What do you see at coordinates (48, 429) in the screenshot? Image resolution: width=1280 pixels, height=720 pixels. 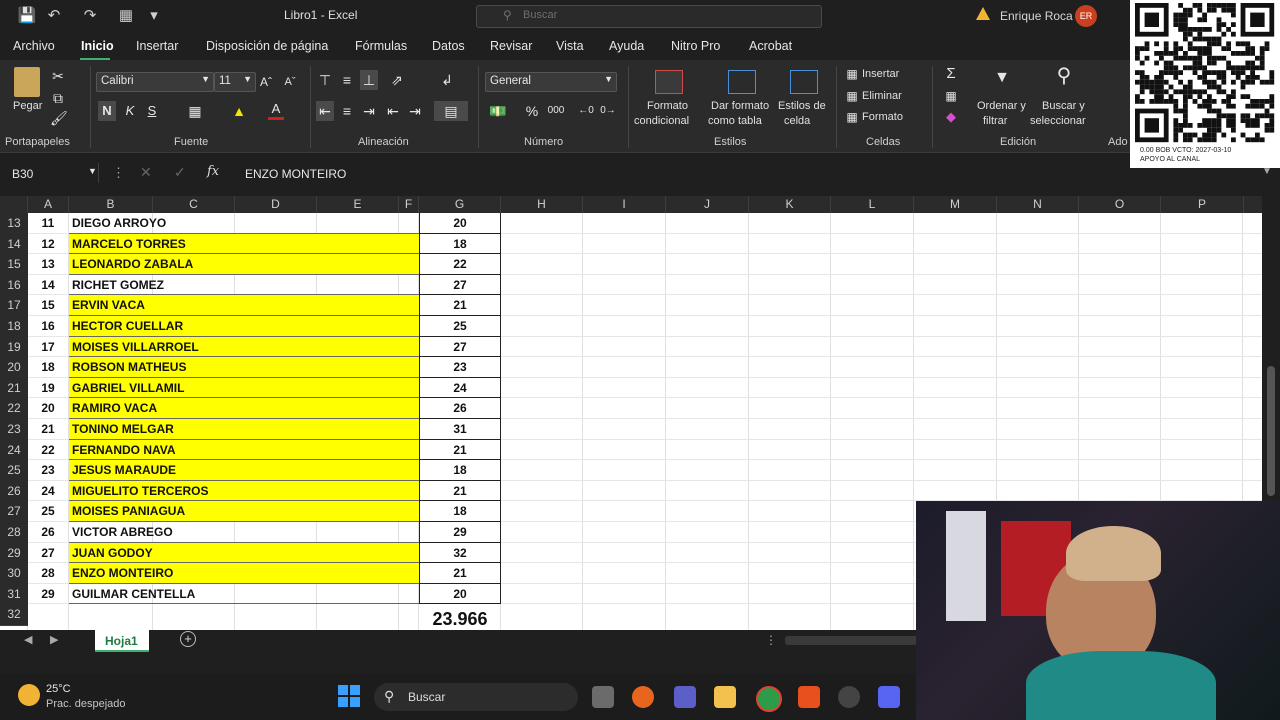 I see `cell-number: 21` at bounding box center [48, 429].